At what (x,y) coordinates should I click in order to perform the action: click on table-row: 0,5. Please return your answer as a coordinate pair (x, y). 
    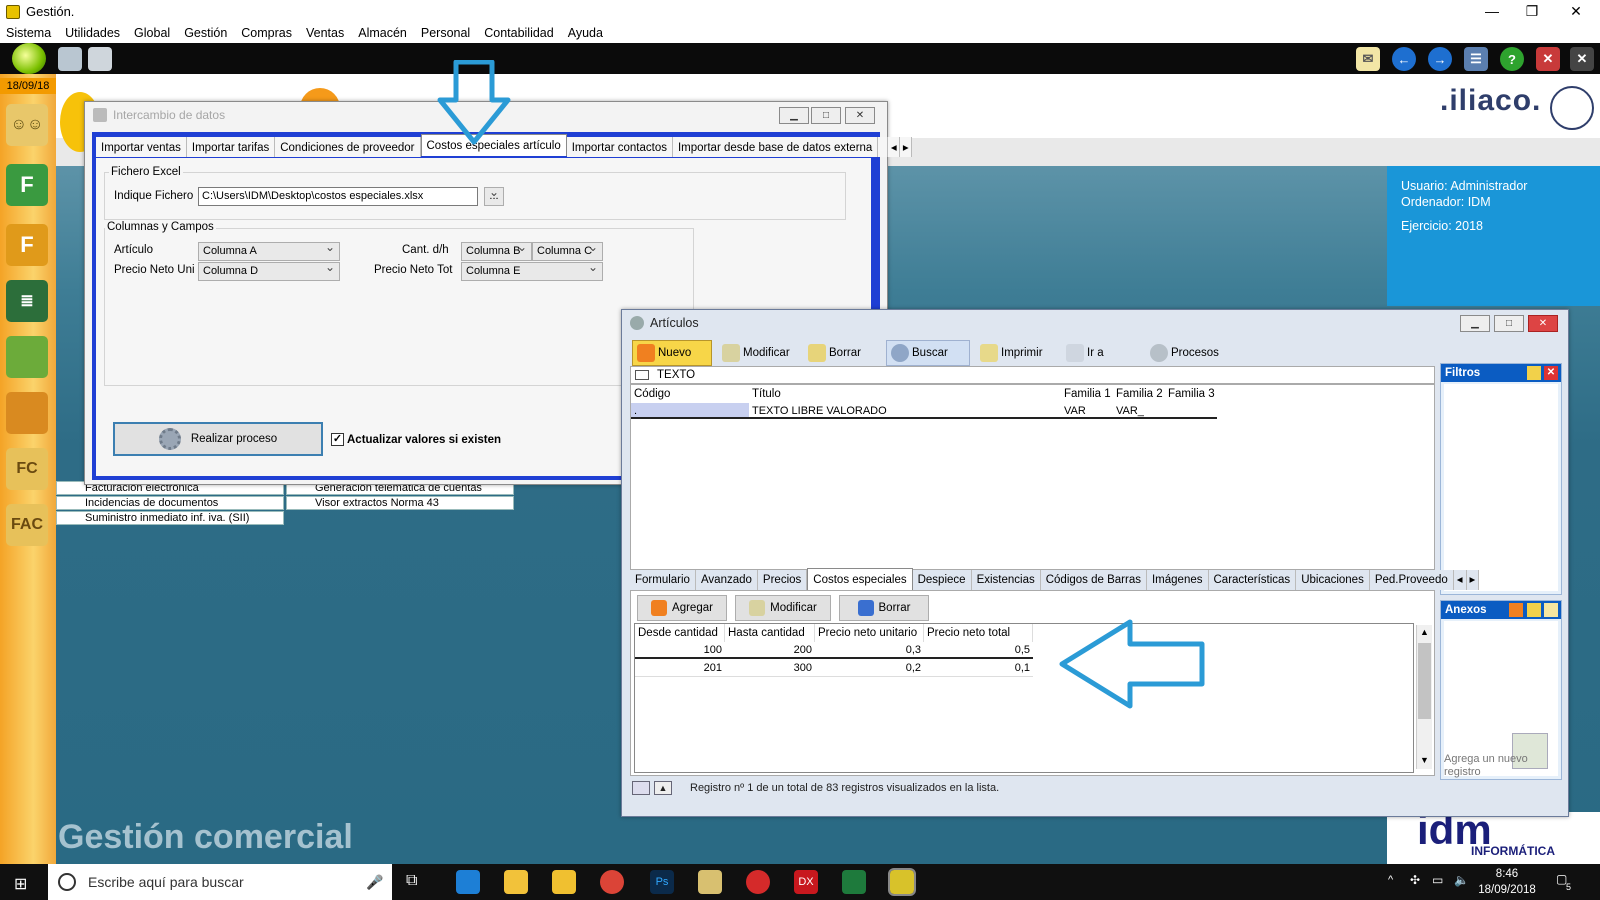
    Looking at the image, I should click on (978, 650).